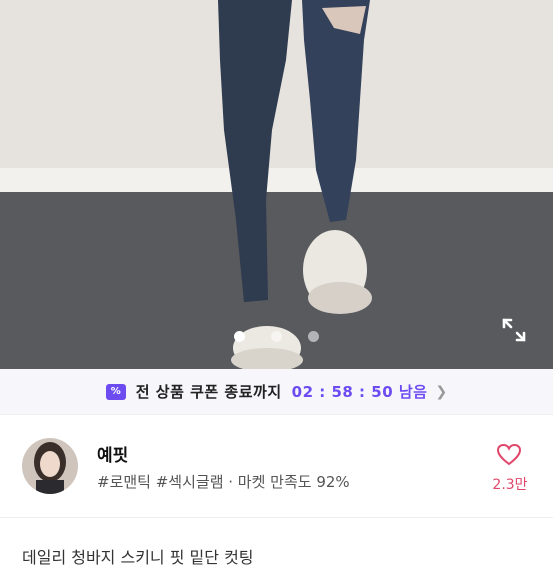 This screenshot has width=553, height=568. What do you see at coordinates (138, 557) in the screenshot?
I see `product-description: 데일리 청바지 스키니 핏 밑단 컷팅` at bounding box center [138, 557].